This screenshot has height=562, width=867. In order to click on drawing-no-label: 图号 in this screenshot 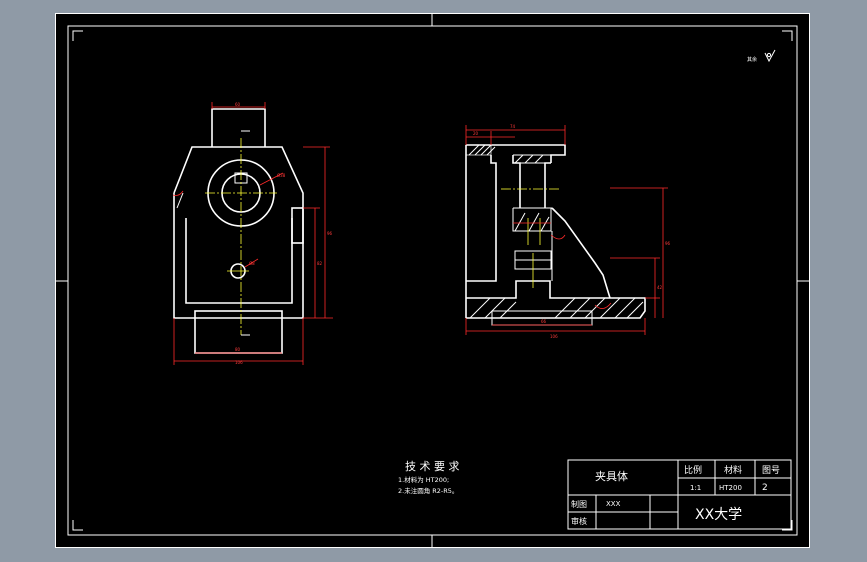, I will do `click(771, 470)`.